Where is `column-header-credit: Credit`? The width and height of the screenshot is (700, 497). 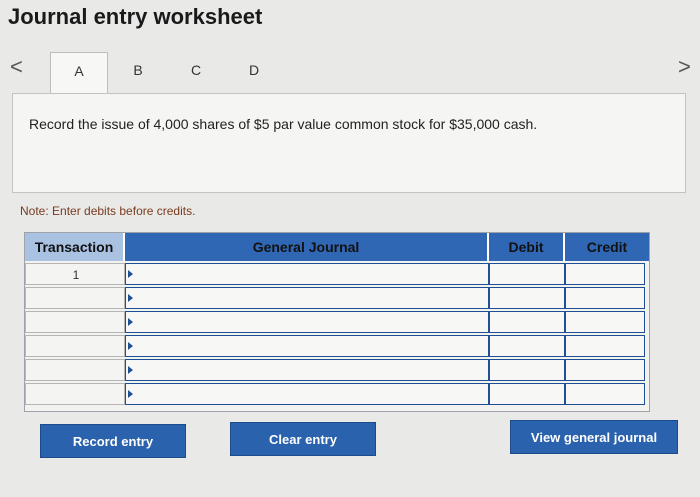
column-header-credit: Credit is located at coordinates (607, 247).